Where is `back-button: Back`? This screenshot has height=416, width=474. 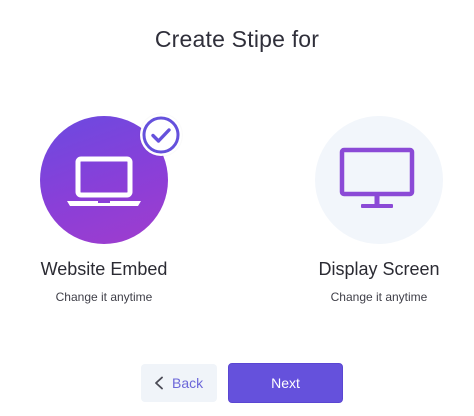
back-button: Back is located at coordinates (179, 383).